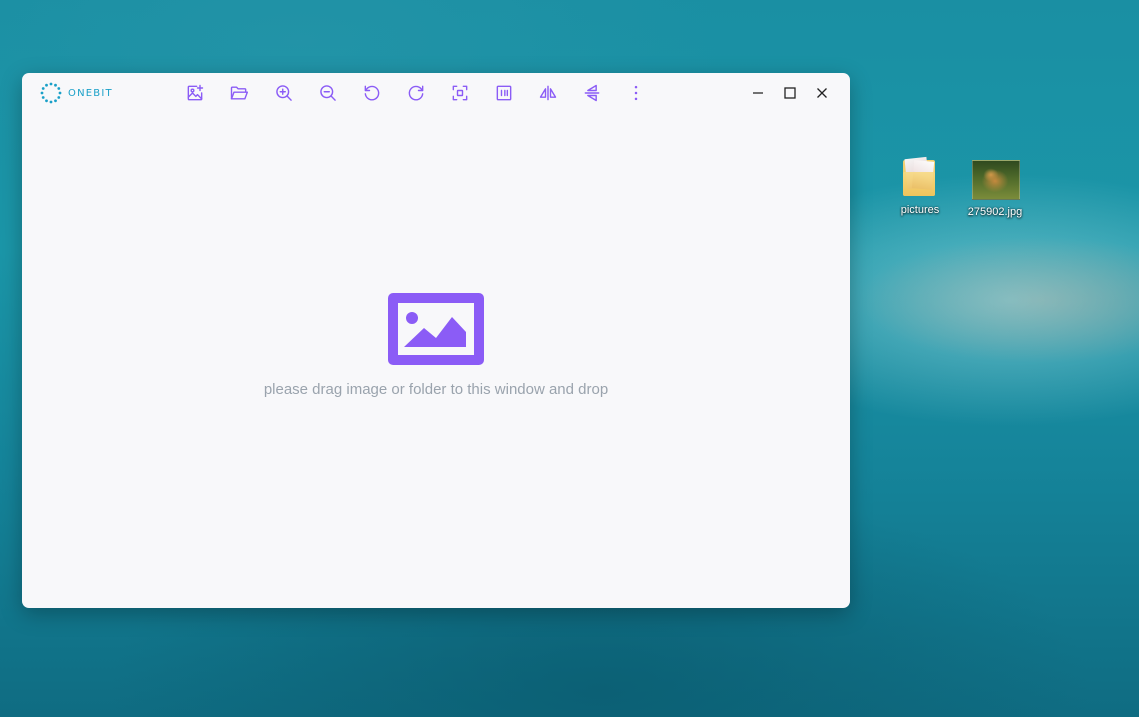 Image resolution: width=1139 pixels, height=717 pixels. I want to click on fit-to-window-button, so click(460, 93).